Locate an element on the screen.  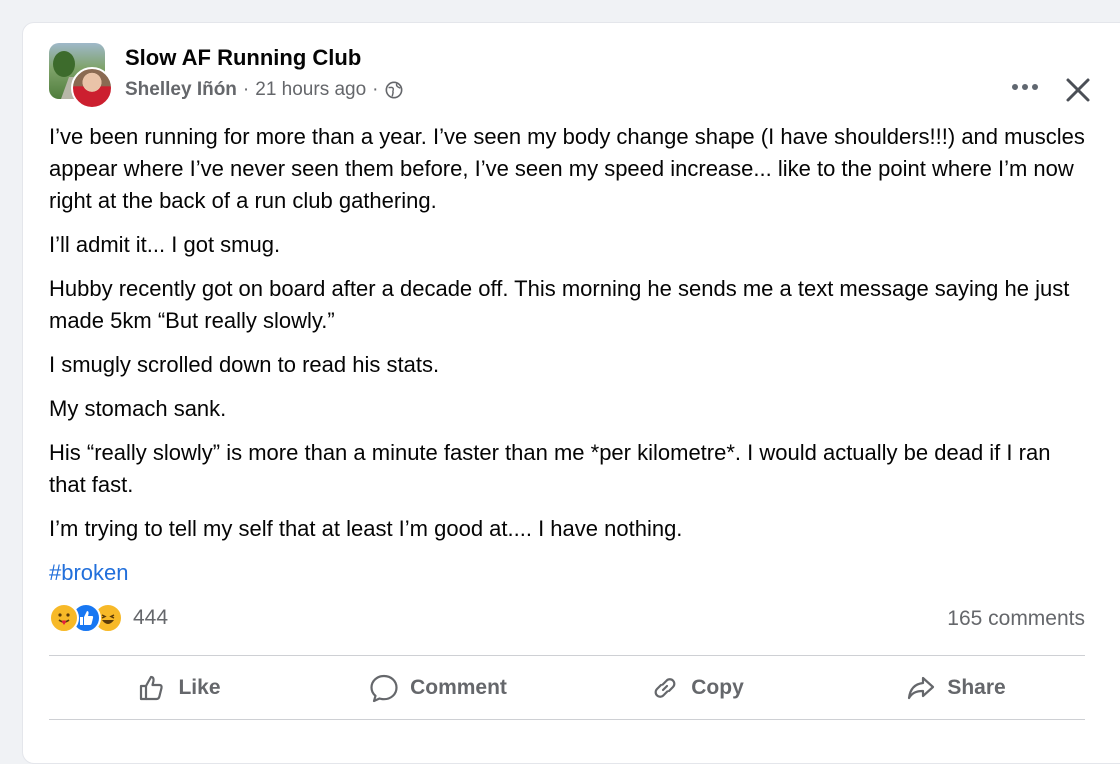
post-meta: Shelley Iñón · 21 hours ago · is located at coordinates (264, 90).